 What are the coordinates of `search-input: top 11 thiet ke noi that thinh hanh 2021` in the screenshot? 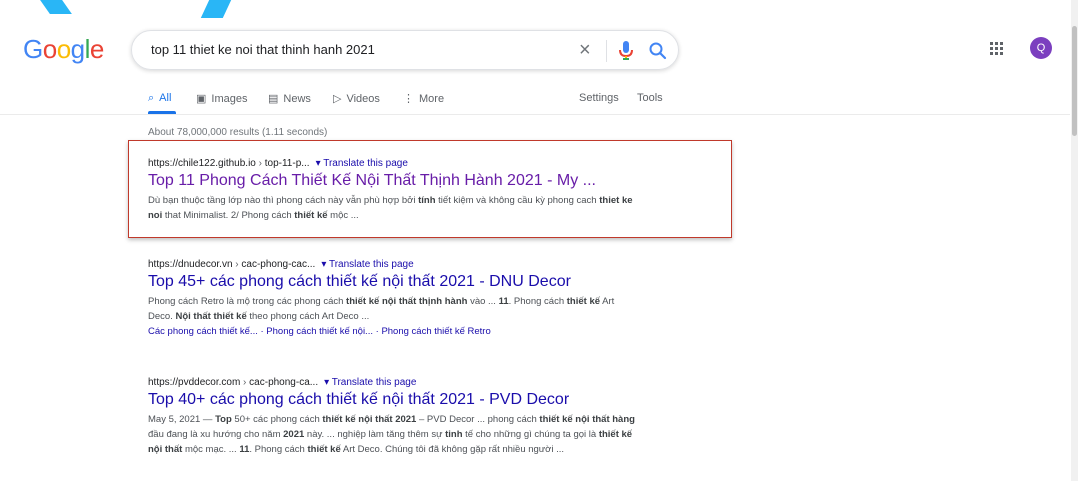 It's located at (263, 49).